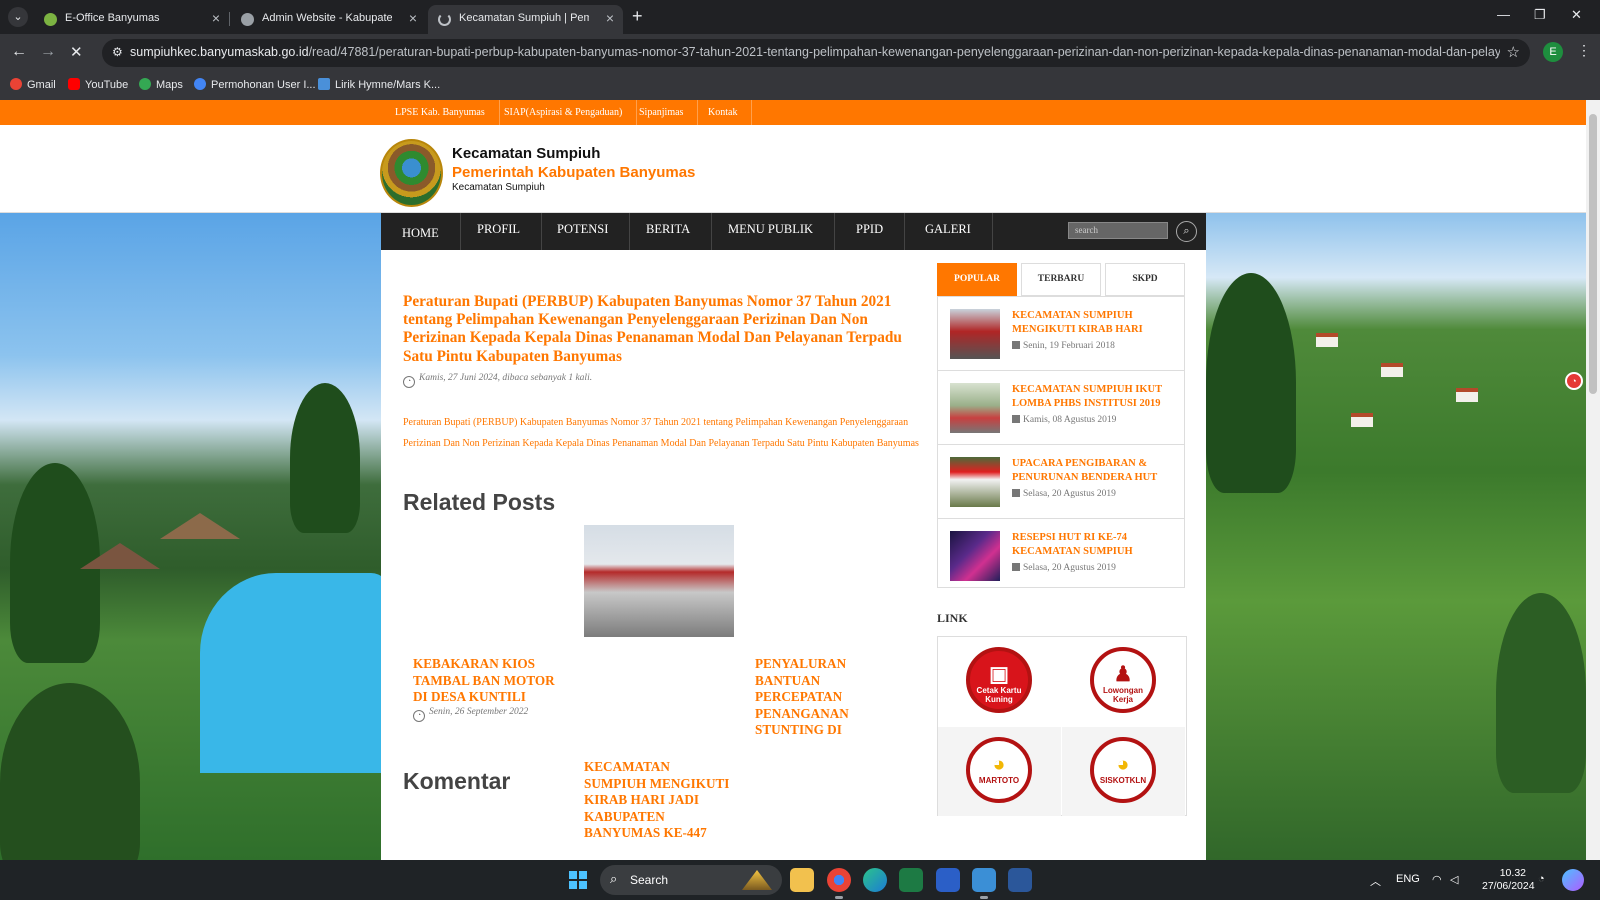  Describe the element at coordinates (771, 231) in the screenshot. I see `menu-publik: MENU PUBLIK` at that location.